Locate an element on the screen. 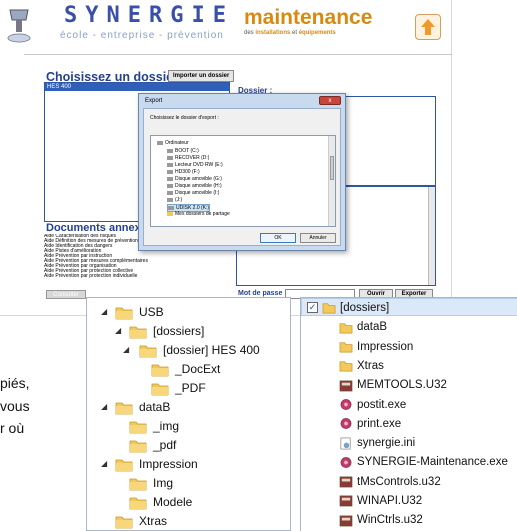 This screenshot has width=517, height=531. file-list-item: ✓ [dossiers] is located at coordinates (348, 308).